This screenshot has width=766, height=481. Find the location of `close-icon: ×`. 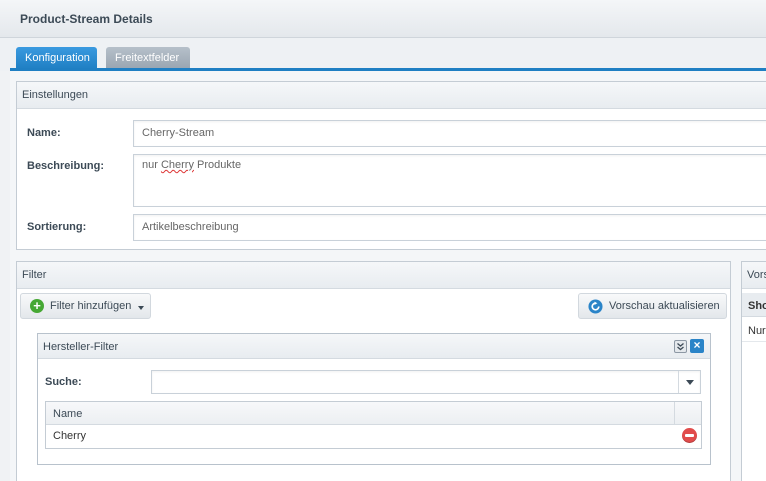

close-icon: × is located at coordinates (697, 346).